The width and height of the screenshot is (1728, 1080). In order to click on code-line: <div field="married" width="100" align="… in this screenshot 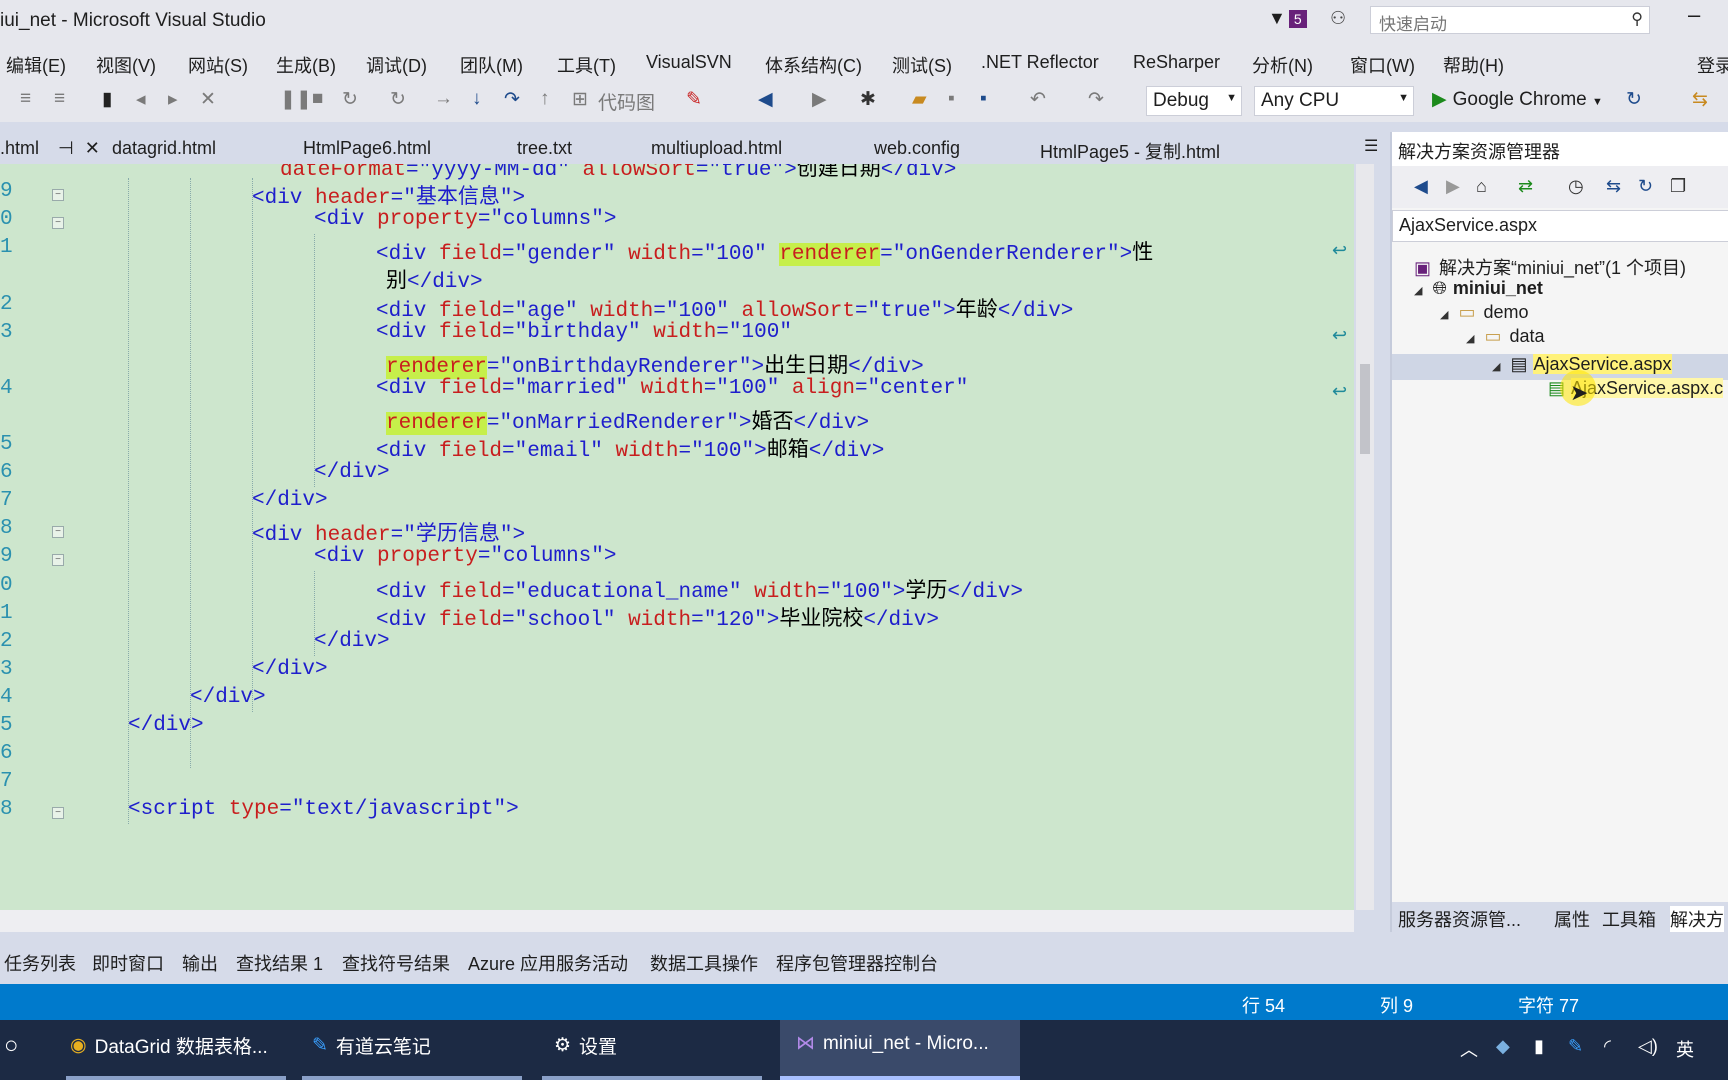, I will do `click(672, 388)`.